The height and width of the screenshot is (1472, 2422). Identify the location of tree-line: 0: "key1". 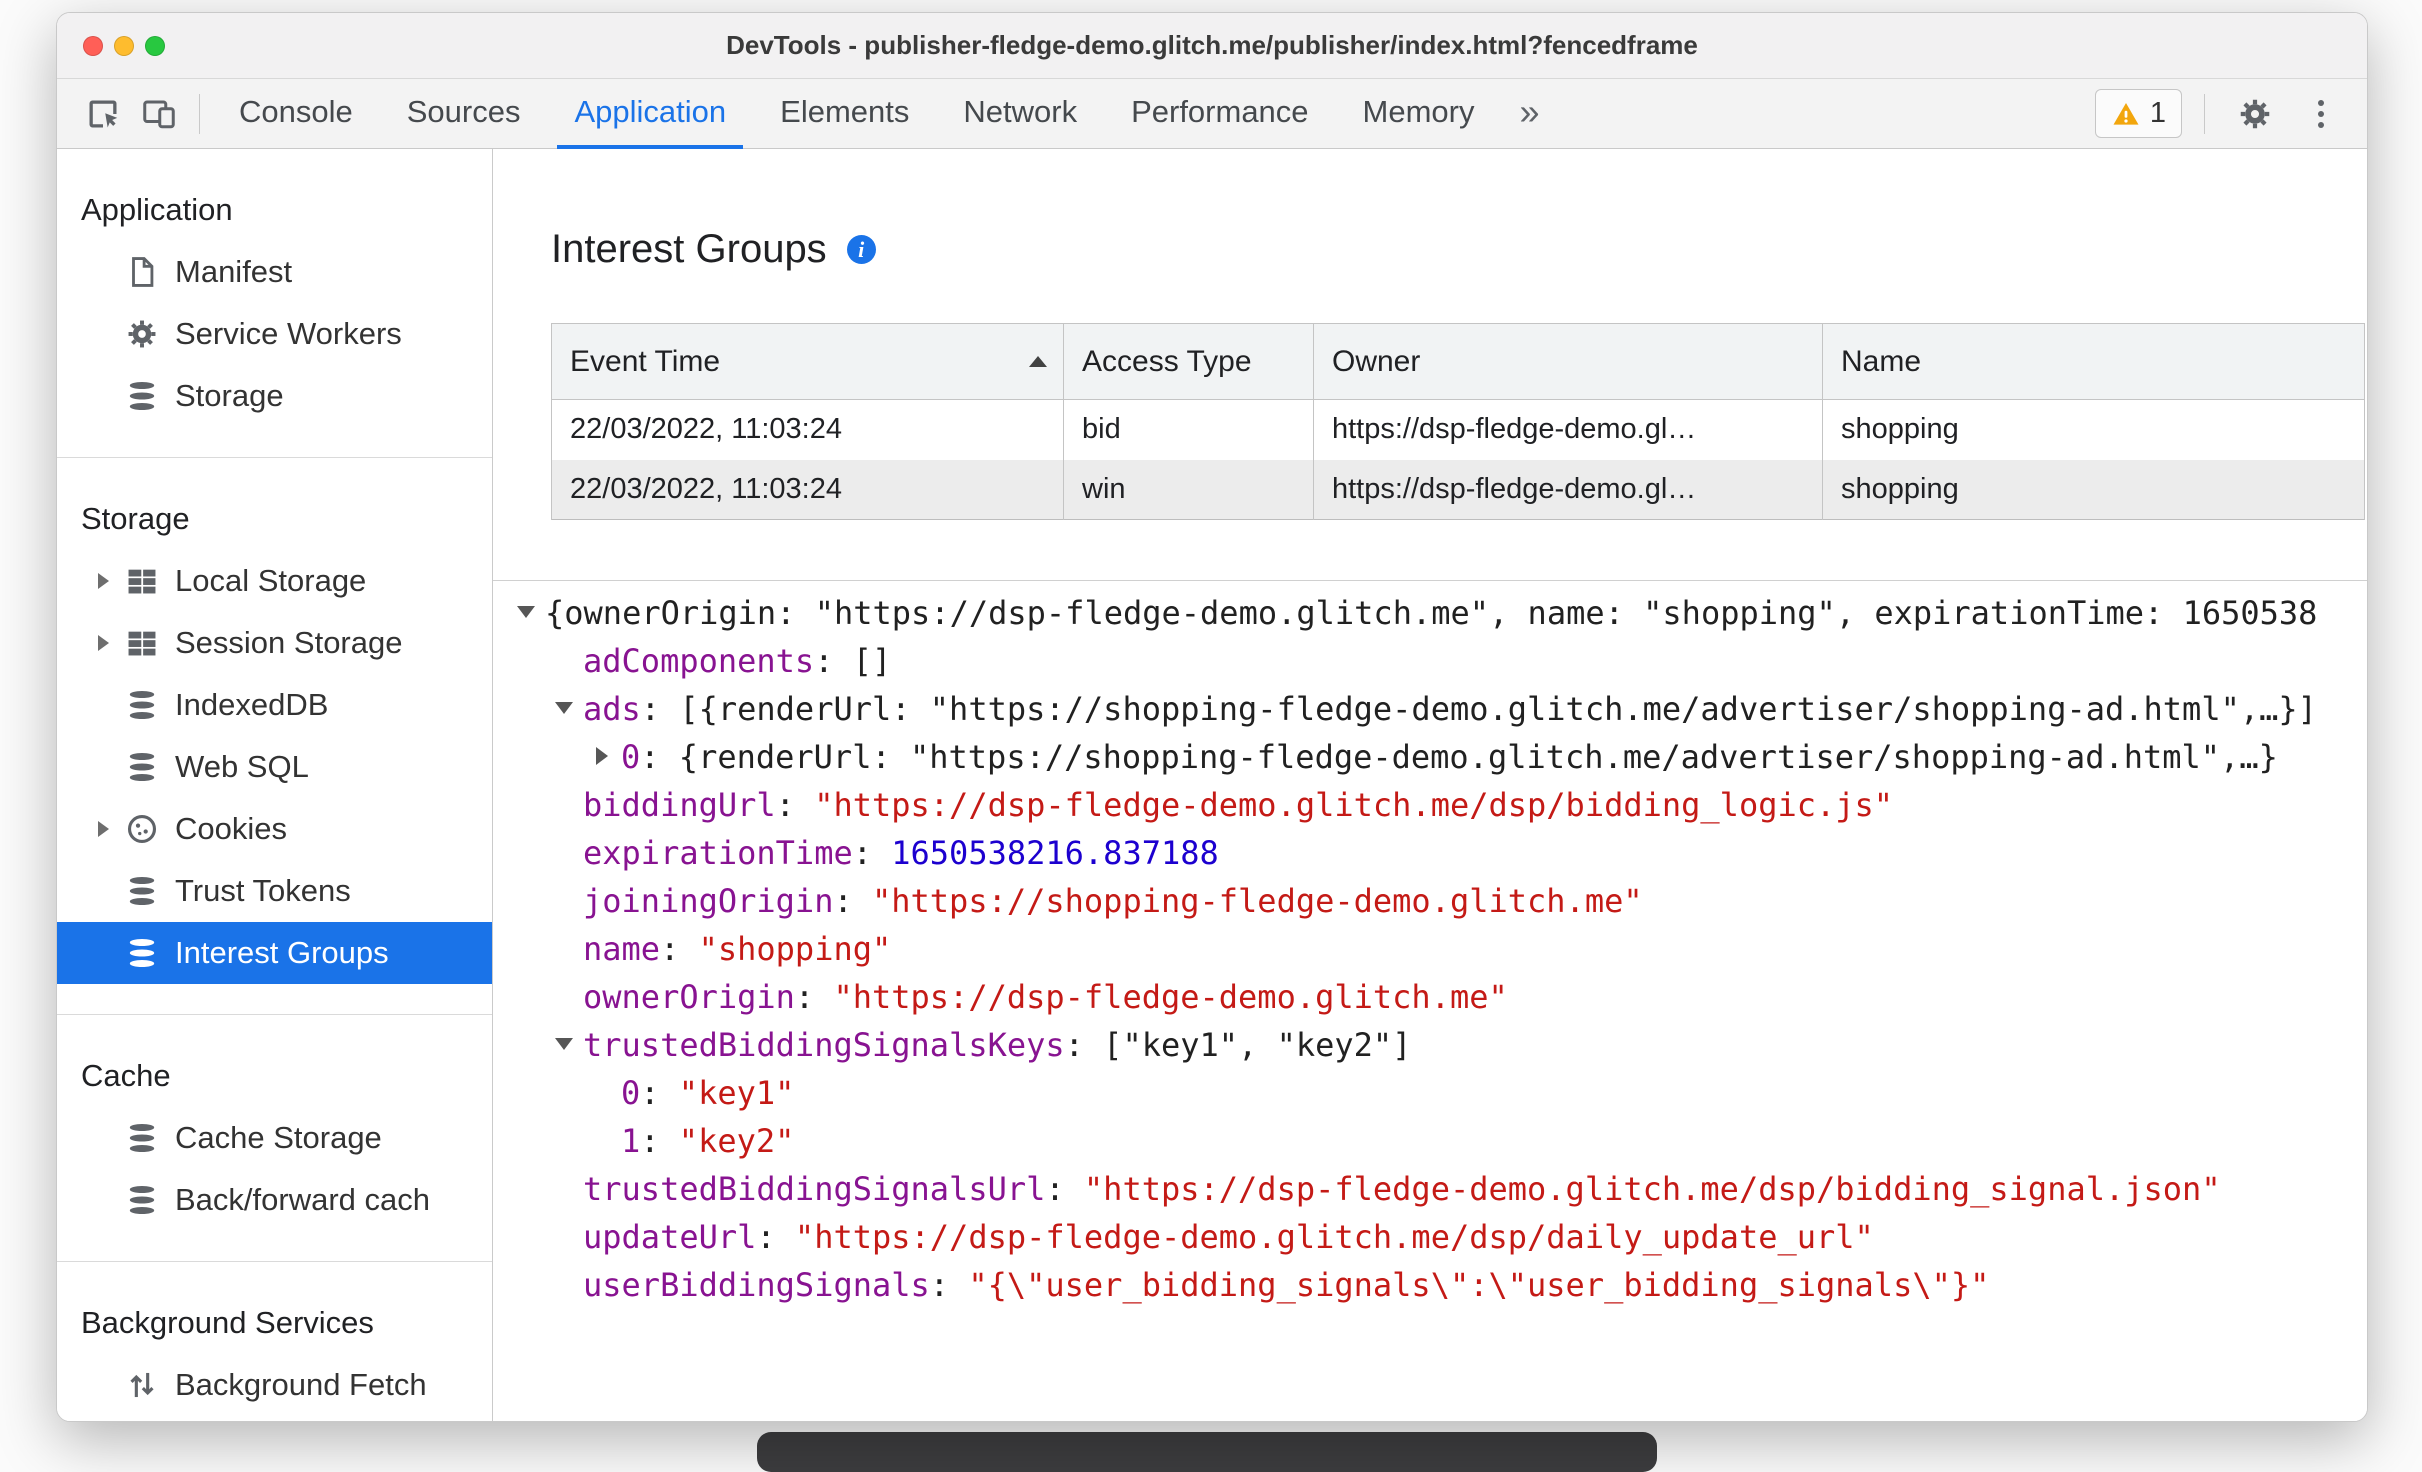
(1430, 1093).